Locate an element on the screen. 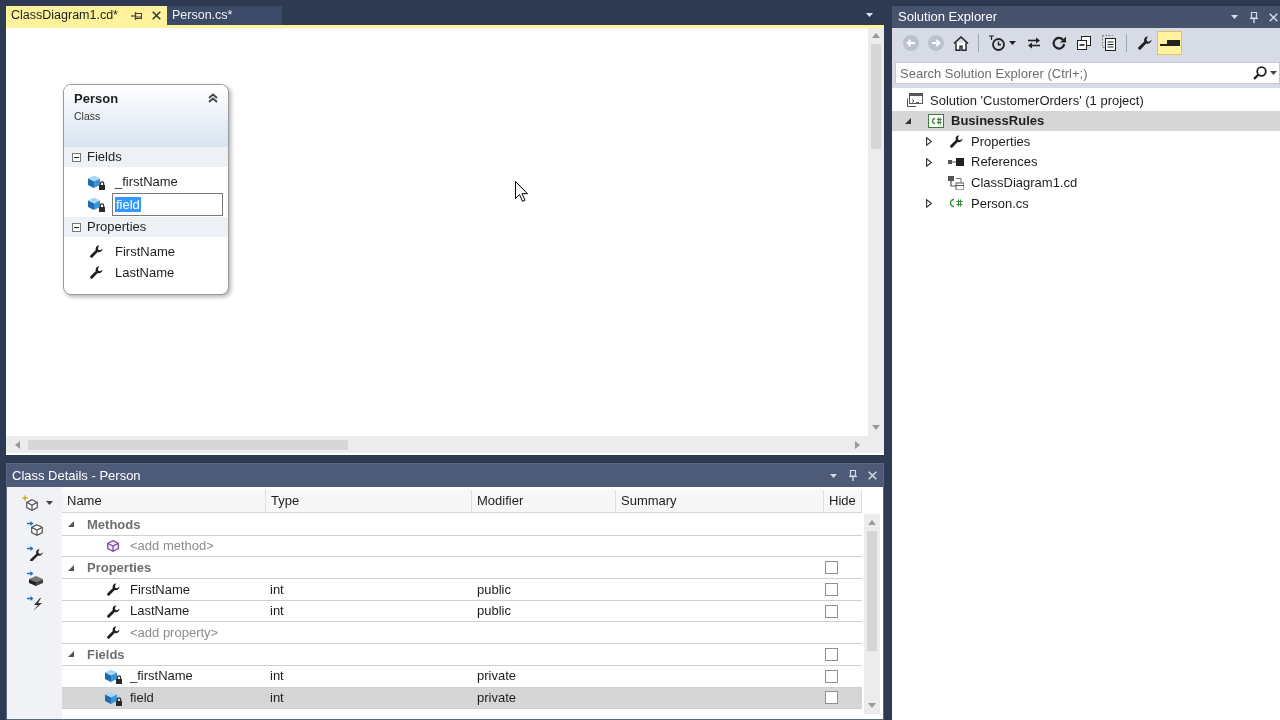  close-icon is located at coordinates (156, 15).